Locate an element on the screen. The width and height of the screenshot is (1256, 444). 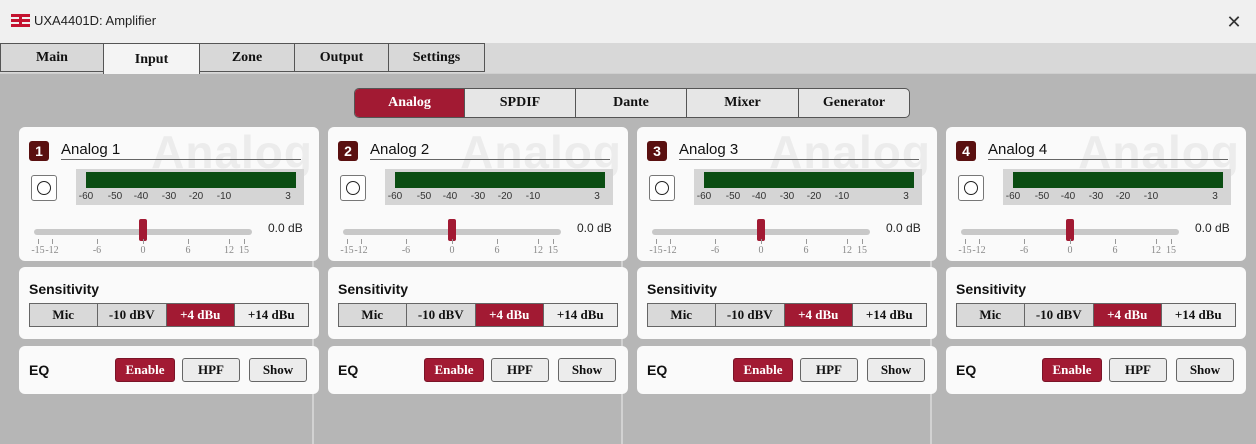
title-bar: UXA4401D: Amplifier ✕ is located at coordinates (628, 21).